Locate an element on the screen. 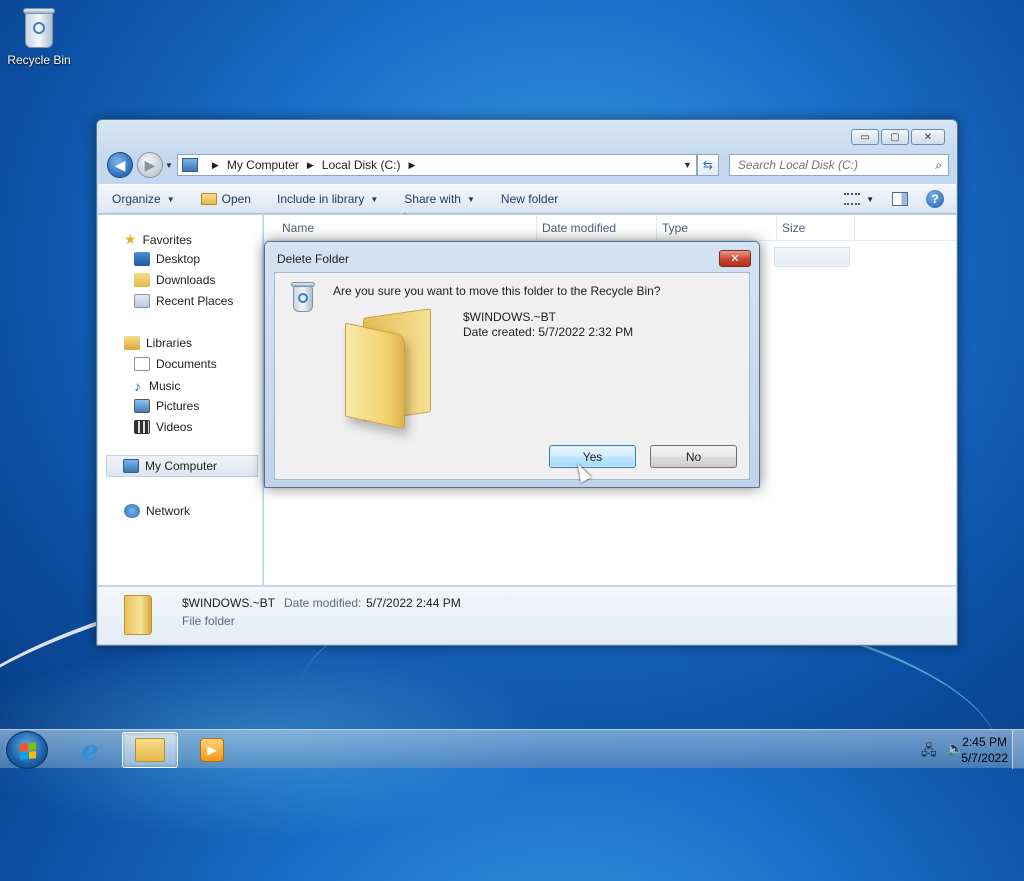 This screenshot has height=881, width=1024. maximize-icon: ▢ is located at coordinates (895, 137).